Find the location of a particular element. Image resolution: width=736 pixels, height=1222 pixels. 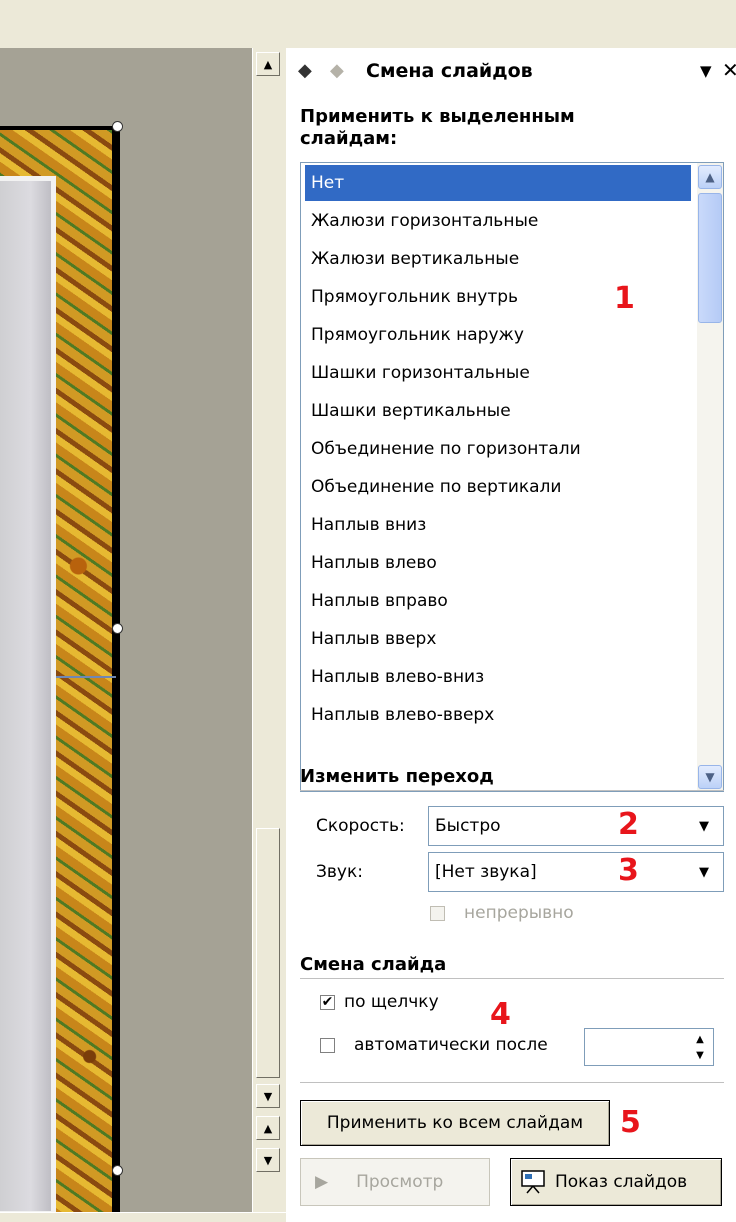

list-item: Шашки горизонтальные is located at coordinates (498, 373).